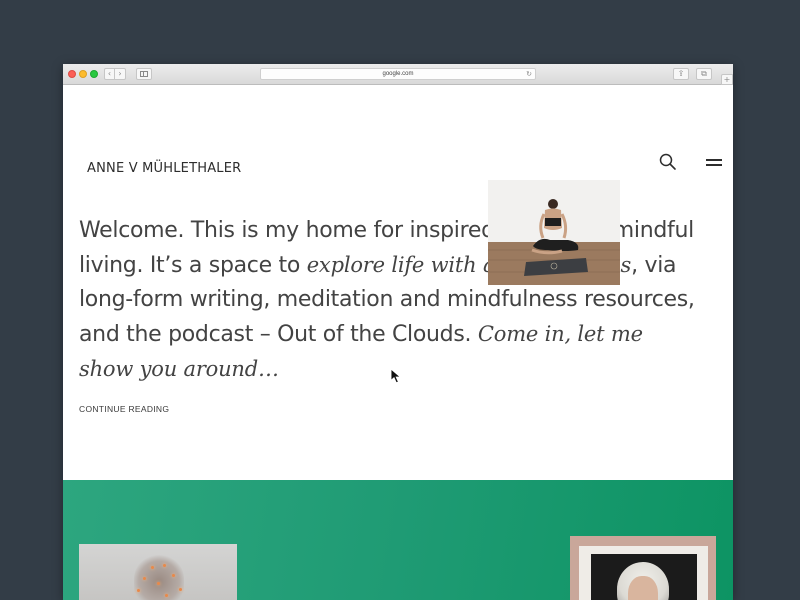 The width and height of the screenshot is (800, 600). I want to click on forward-button: ›, so click(120, 74).